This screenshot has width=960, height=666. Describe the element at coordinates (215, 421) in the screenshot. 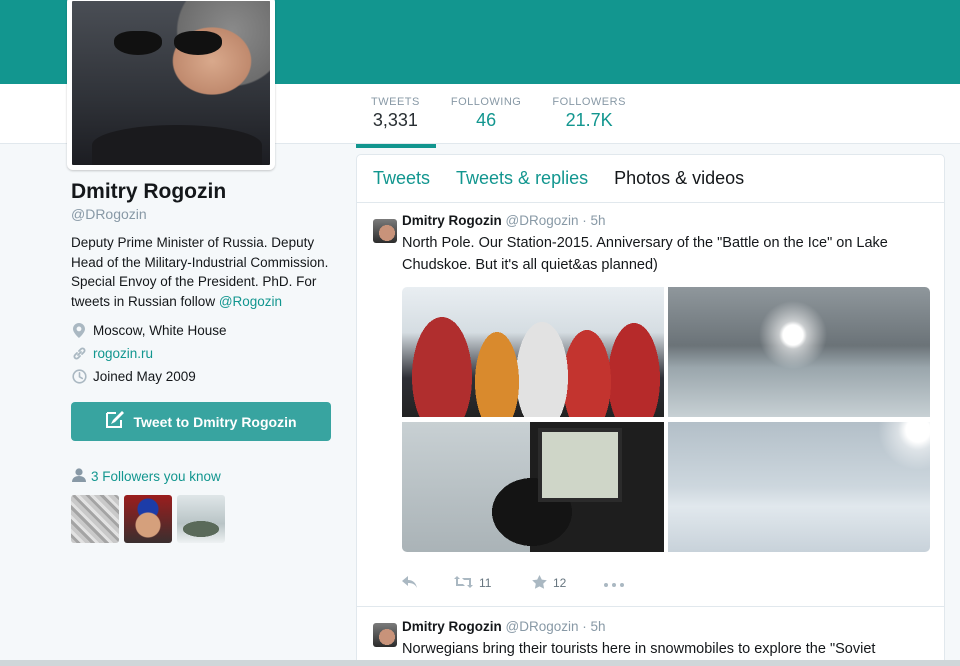

I see `tweet-to-label: Tweet to Dmitry Rogozin` at that location.